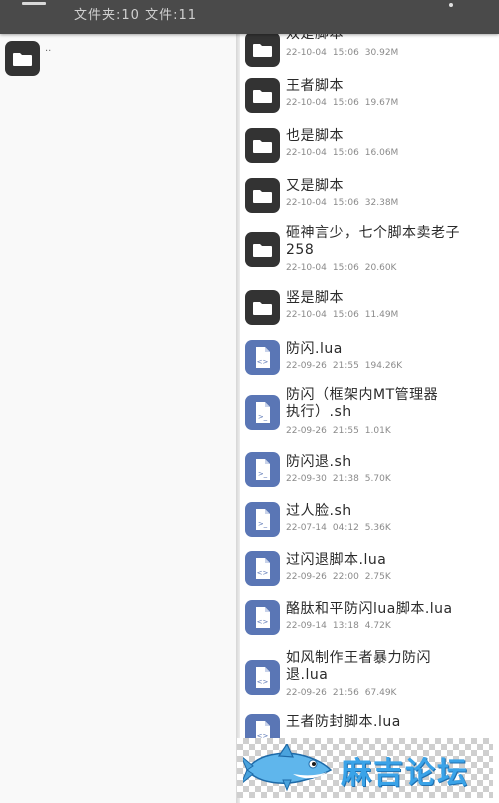 The height and width of the screenshot is (803, 499). Describe the element at coordinates (315, 298) in the screenshot. I see `item-name: 竖是脚本` at that location.